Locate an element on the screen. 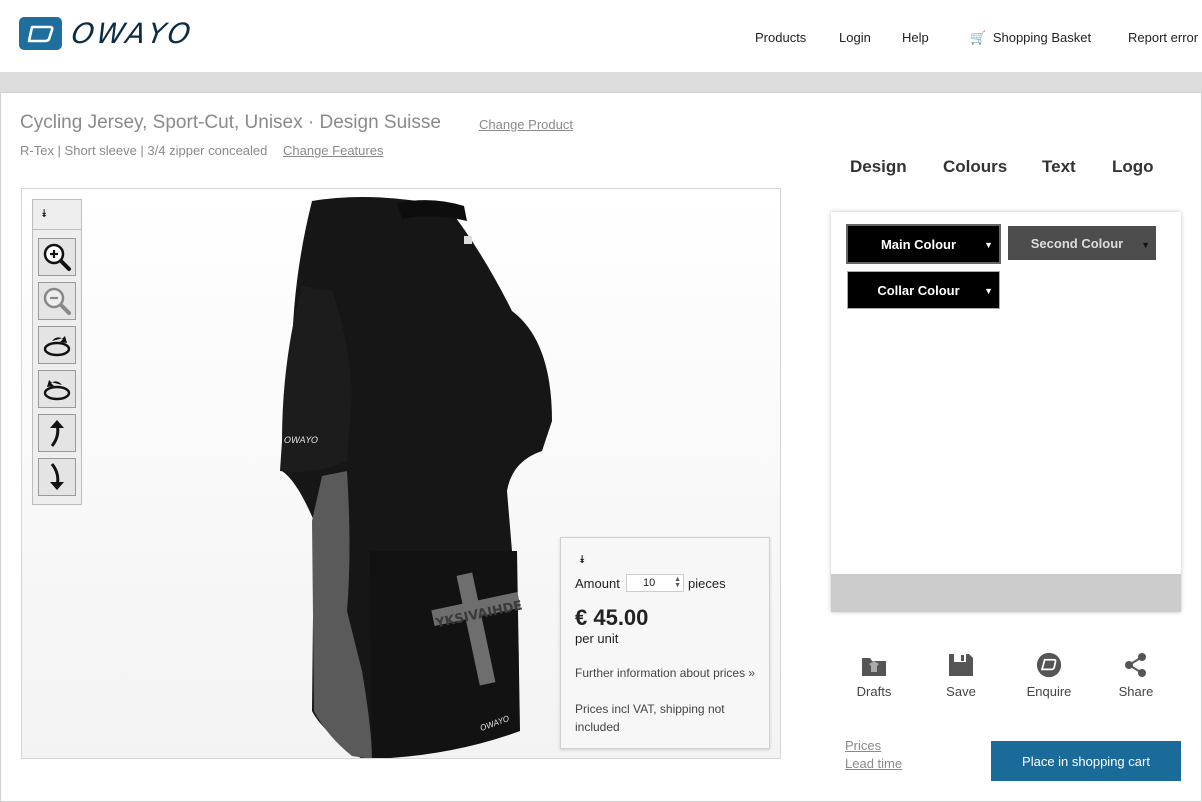 This screenshot has height=802, width=1202. zoom-in-icon is located at coordinates (57, 257).